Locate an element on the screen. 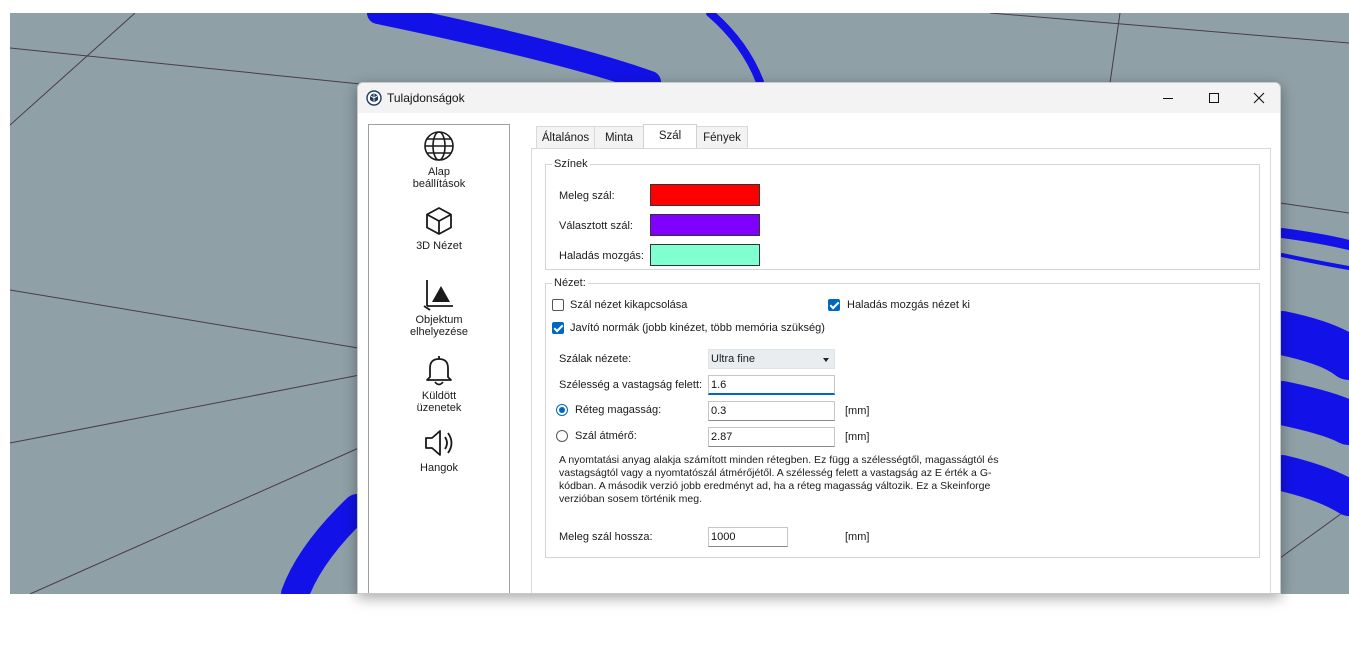 The width and height of the screenshot is (1349, 648). cube-icon is located at coordinates (439, 221).